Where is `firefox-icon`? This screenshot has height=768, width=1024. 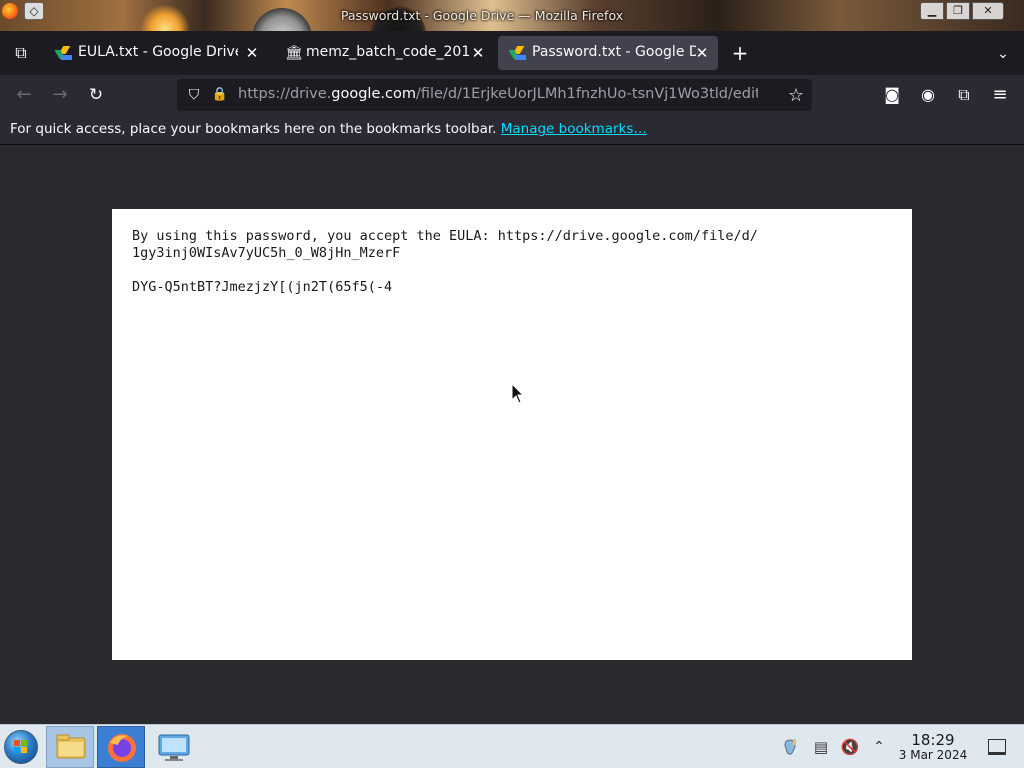
firefox-icon is located at coordinates (122, 748).